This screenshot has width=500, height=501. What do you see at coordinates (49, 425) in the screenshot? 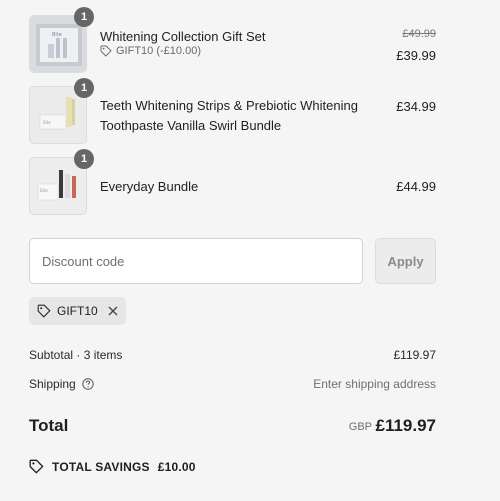
I see `total-label: Total` at bounding box center [49, 425].